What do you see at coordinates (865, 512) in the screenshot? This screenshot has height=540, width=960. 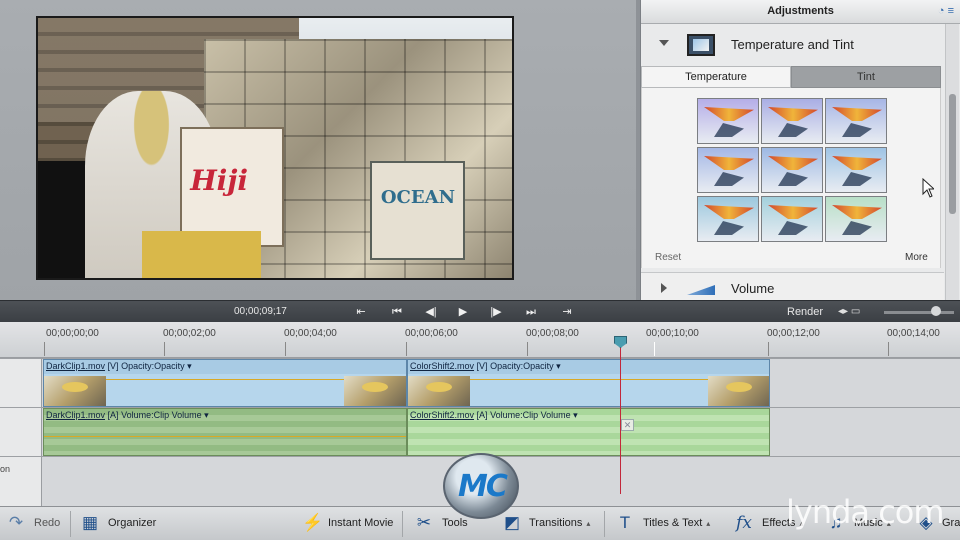 I see `lynda-watermark: lynda.com` at bounding box center [865, 512].